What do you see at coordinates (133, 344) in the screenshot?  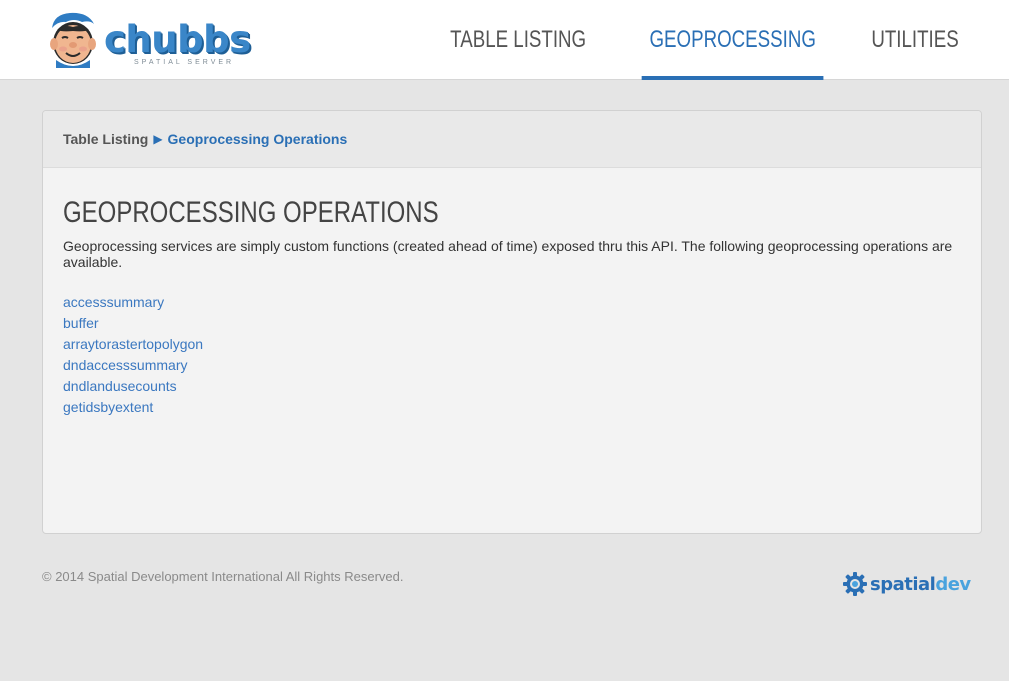 I see `operation-link-arraytorastertopolygon: arraytorastertopolygon` at bounding box center [133, 344].